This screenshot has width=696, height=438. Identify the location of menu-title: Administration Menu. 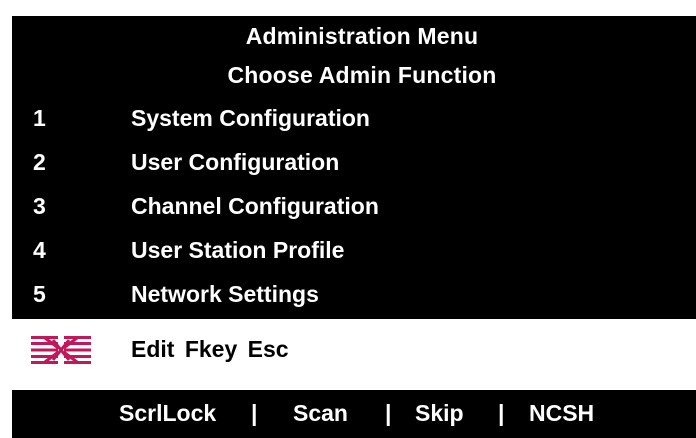
(362, 36).